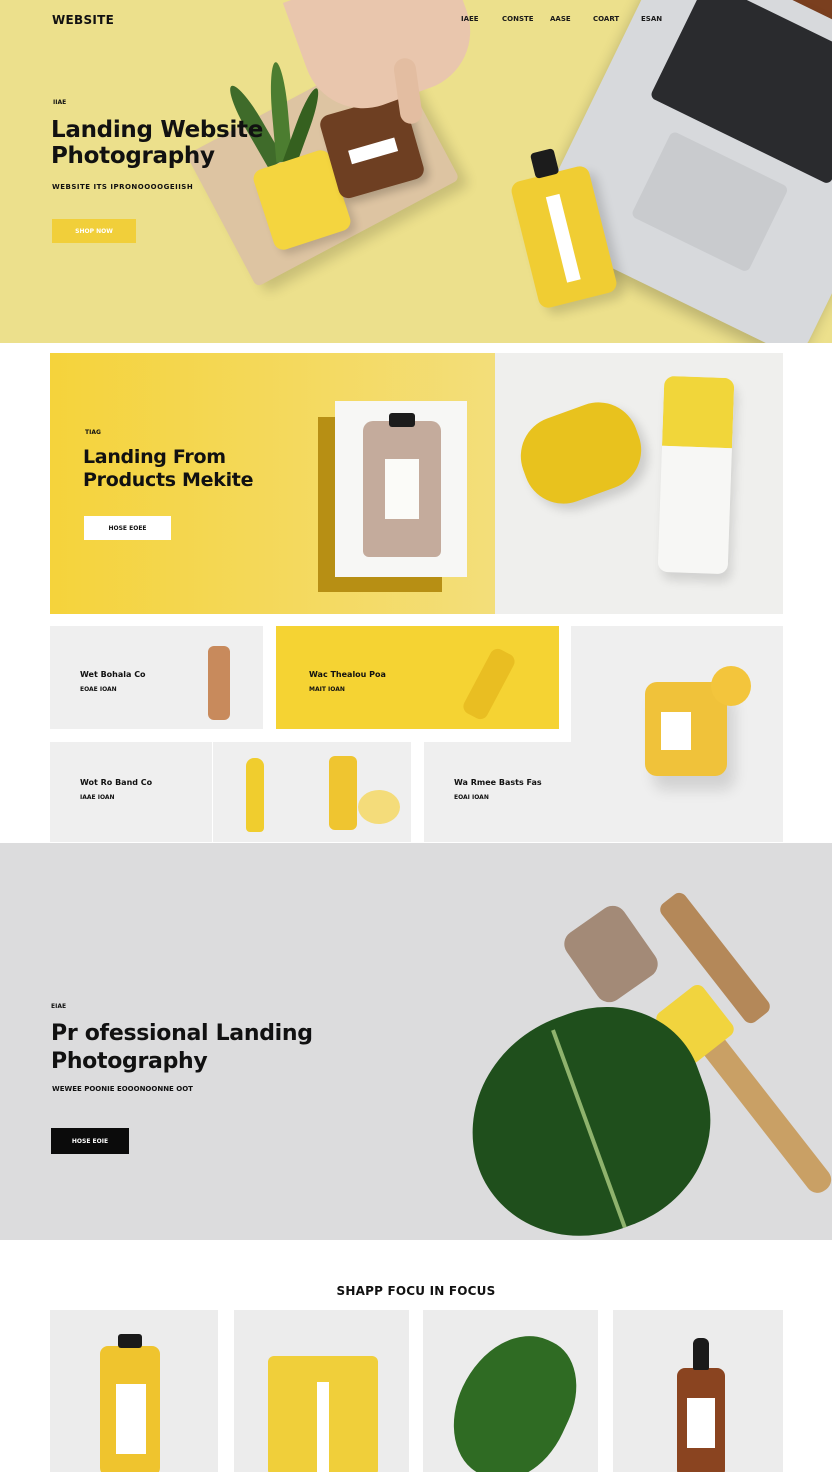 The width and height of the screenshot is (832, 1472). Describe the element at coordinates (323, 1414) in the screenshot. I see `yellow-pouch-photo` at that location.